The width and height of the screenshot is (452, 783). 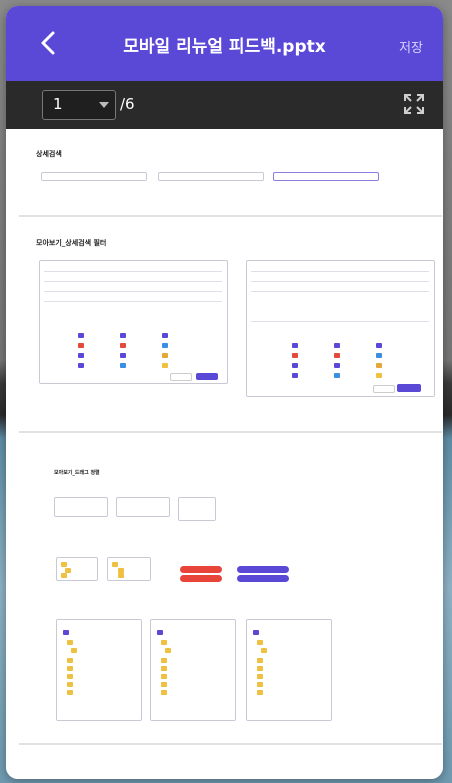 What do you see at coordinates (104, 105) in the screenshot?
I see `chevron-down-icon` at bounding box center [104, 105].